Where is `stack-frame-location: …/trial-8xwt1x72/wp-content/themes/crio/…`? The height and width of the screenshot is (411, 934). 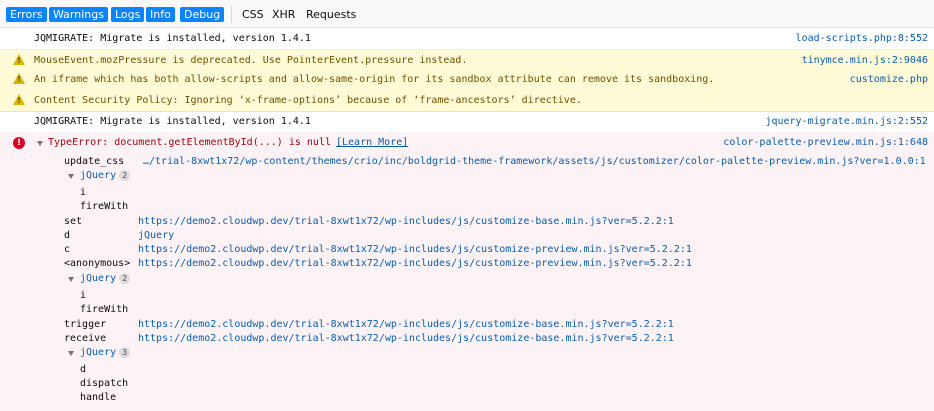
stack-frame-location: …/trial-8xwt1x72/wp-content/themes/crio/… is located at coordinates (534, 162).